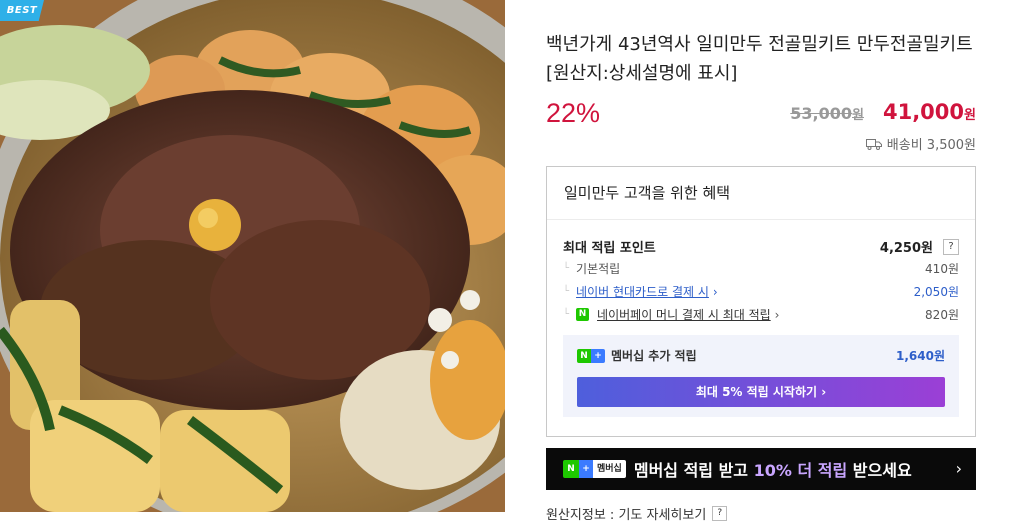 This screenshot has height=523, width=1011. I want to click on membership-banner: N + 멤버십 멤버십 적립 받고 10% 더 적립 받으세요 ›, so click(761, 469).